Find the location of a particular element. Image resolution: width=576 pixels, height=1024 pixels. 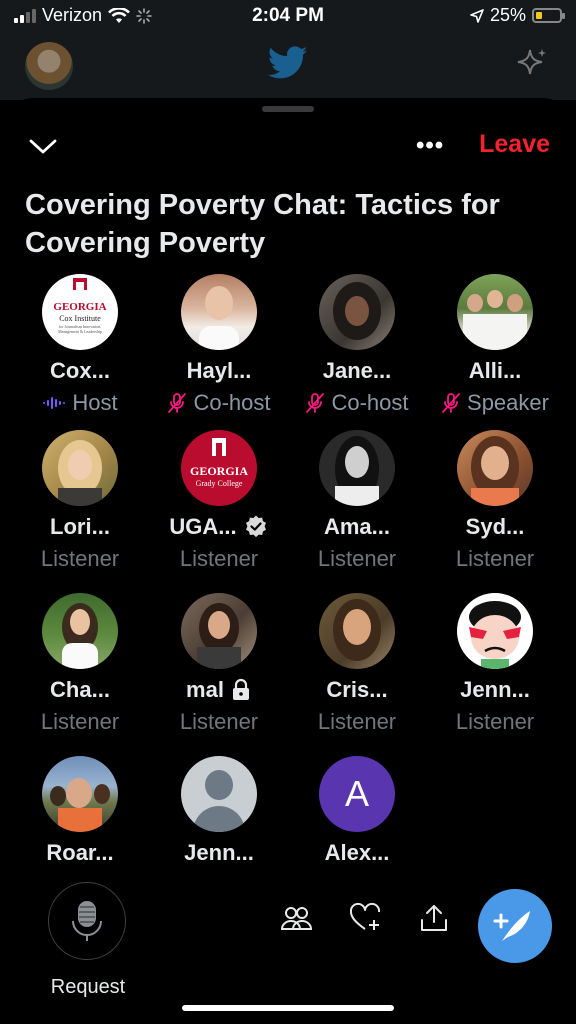

microphone-icon is located at coordinates (87, 921).